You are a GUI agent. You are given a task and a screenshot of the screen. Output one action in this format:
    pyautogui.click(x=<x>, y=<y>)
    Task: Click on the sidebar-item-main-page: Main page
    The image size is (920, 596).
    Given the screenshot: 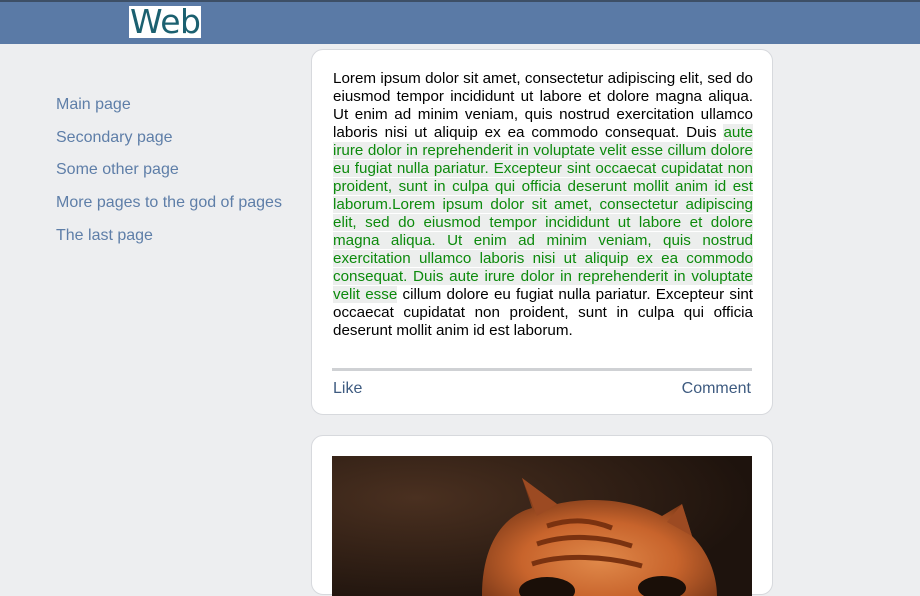 What is the action you would take?
    pyautogui.click(x=169, y=107)
    